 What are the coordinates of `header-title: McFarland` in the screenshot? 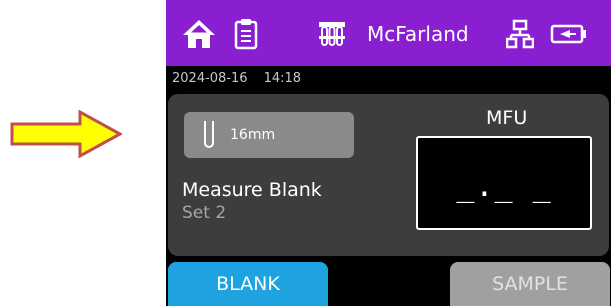 It's located at (418, 34).